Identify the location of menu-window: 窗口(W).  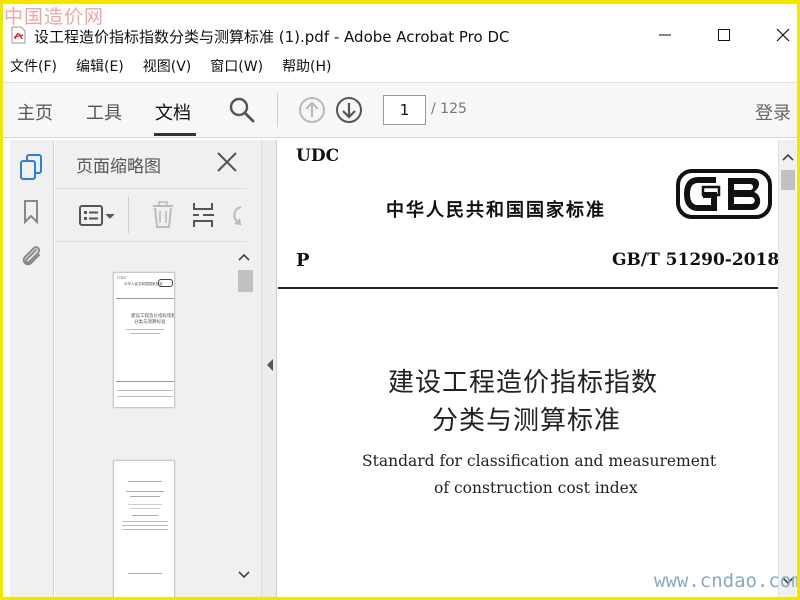
(236, 66).